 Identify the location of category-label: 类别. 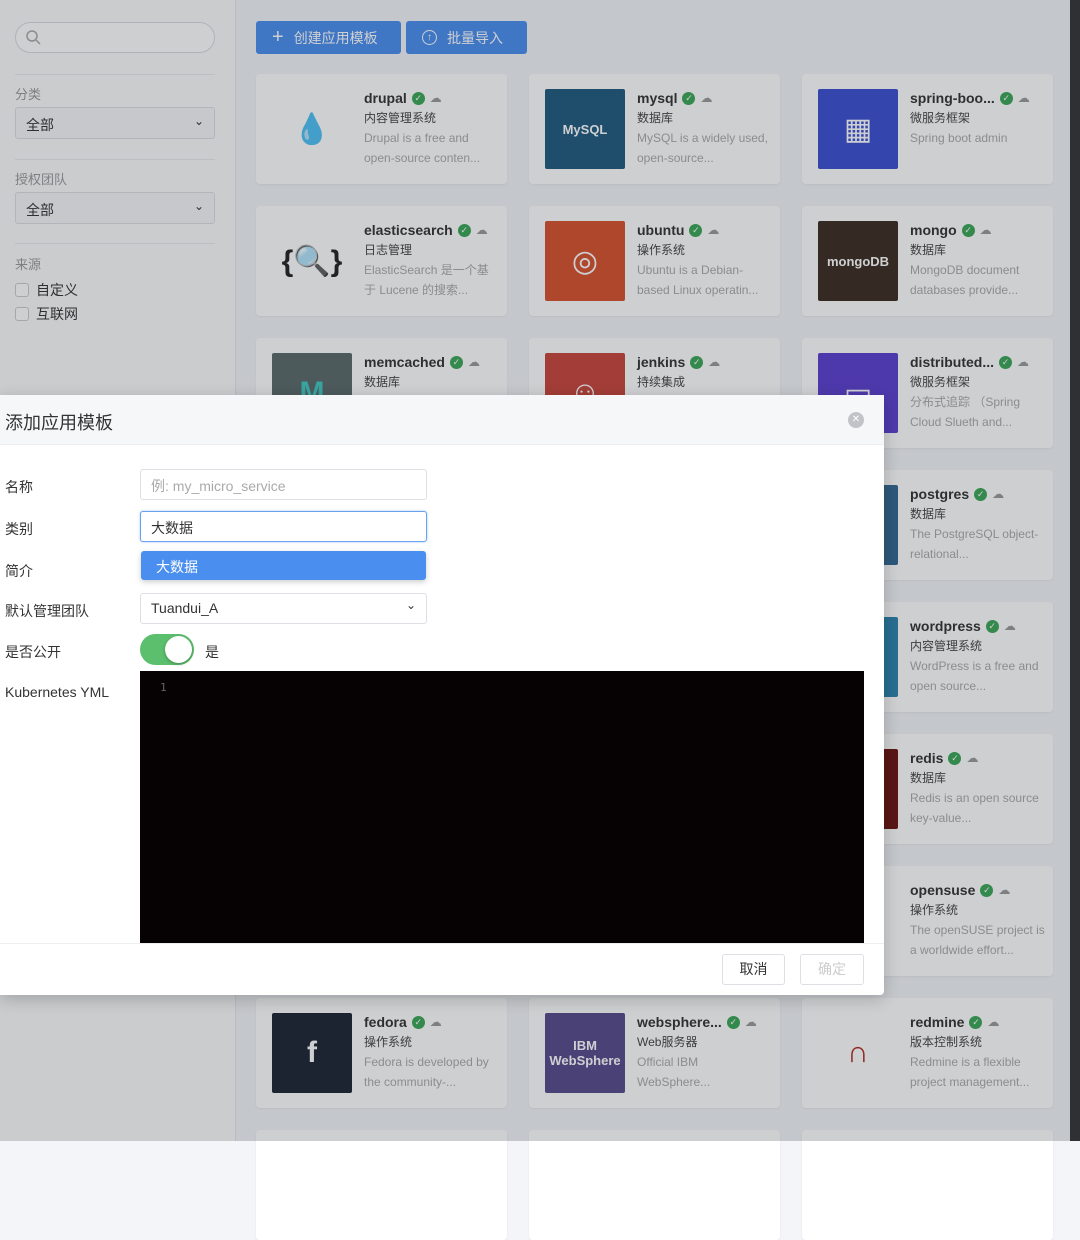
(19, 529).